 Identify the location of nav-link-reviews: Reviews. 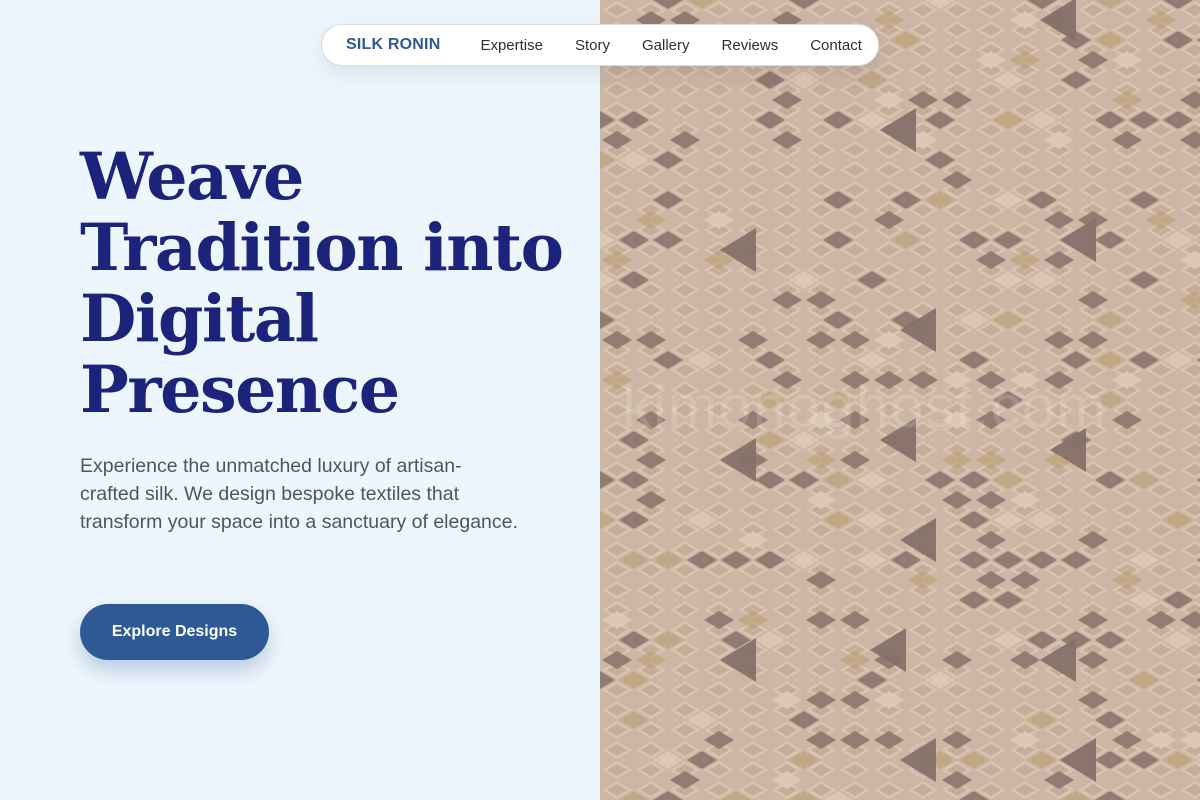
(750, 45).